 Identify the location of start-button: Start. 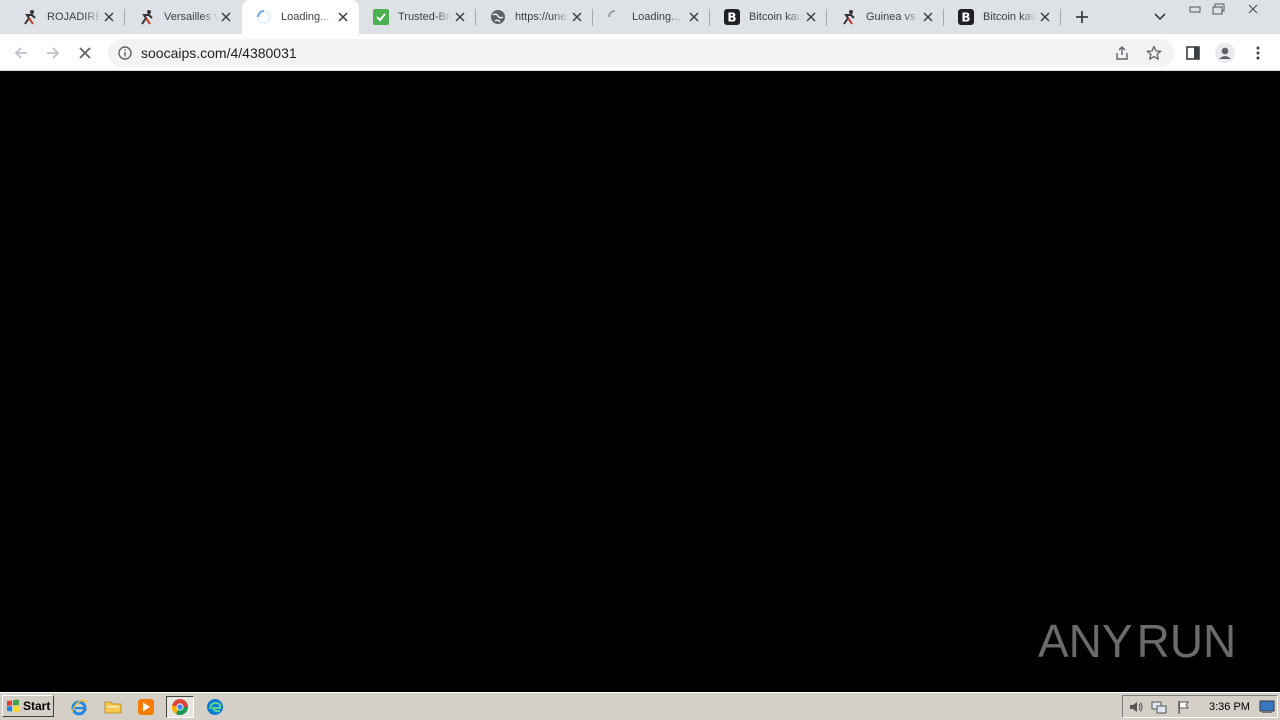
(28, 706).